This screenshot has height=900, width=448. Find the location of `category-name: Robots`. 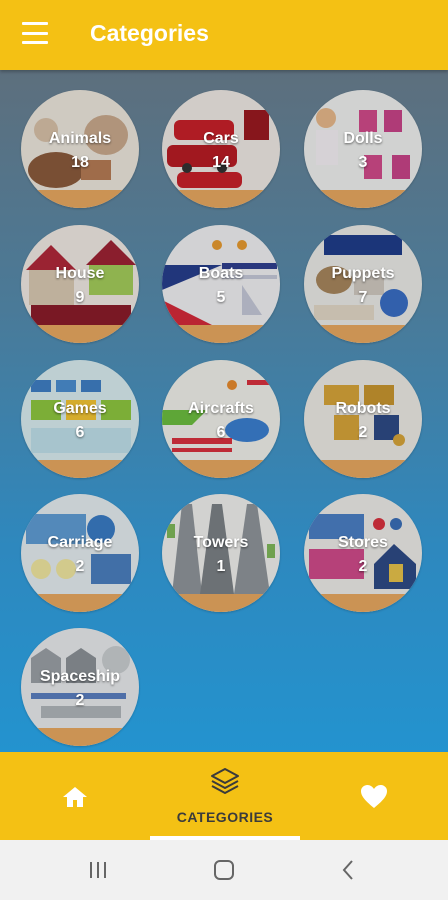

category-name: Robots is located at coordinates (363, 408).